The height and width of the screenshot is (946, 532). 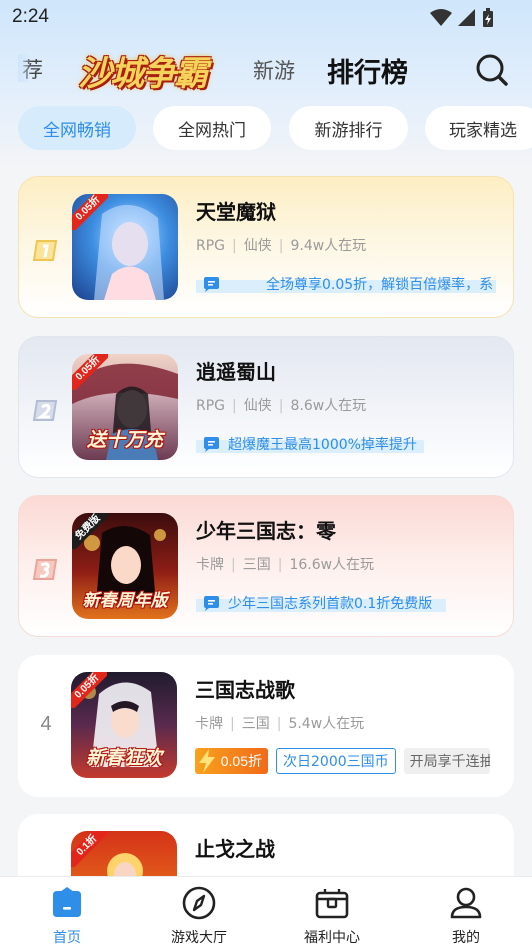 I want to click on discount-tag-label: 0.05折, so click(x=241, y=761).